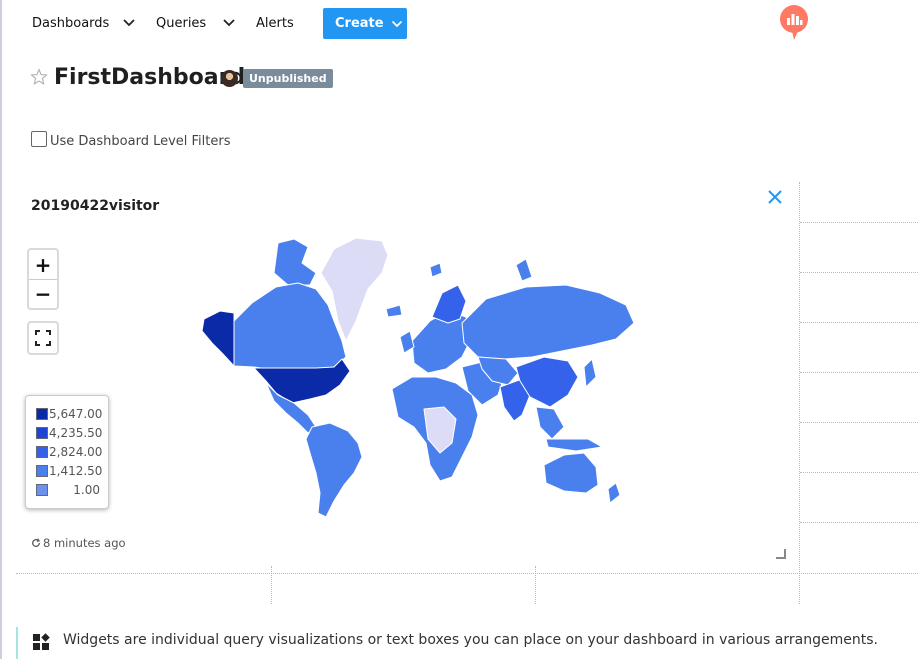 The image size is (921, 659). What do you see at coordinates (181, 23) in the screenshot?
I see `nav-queries: Queries` at bounding box center [181, 23].